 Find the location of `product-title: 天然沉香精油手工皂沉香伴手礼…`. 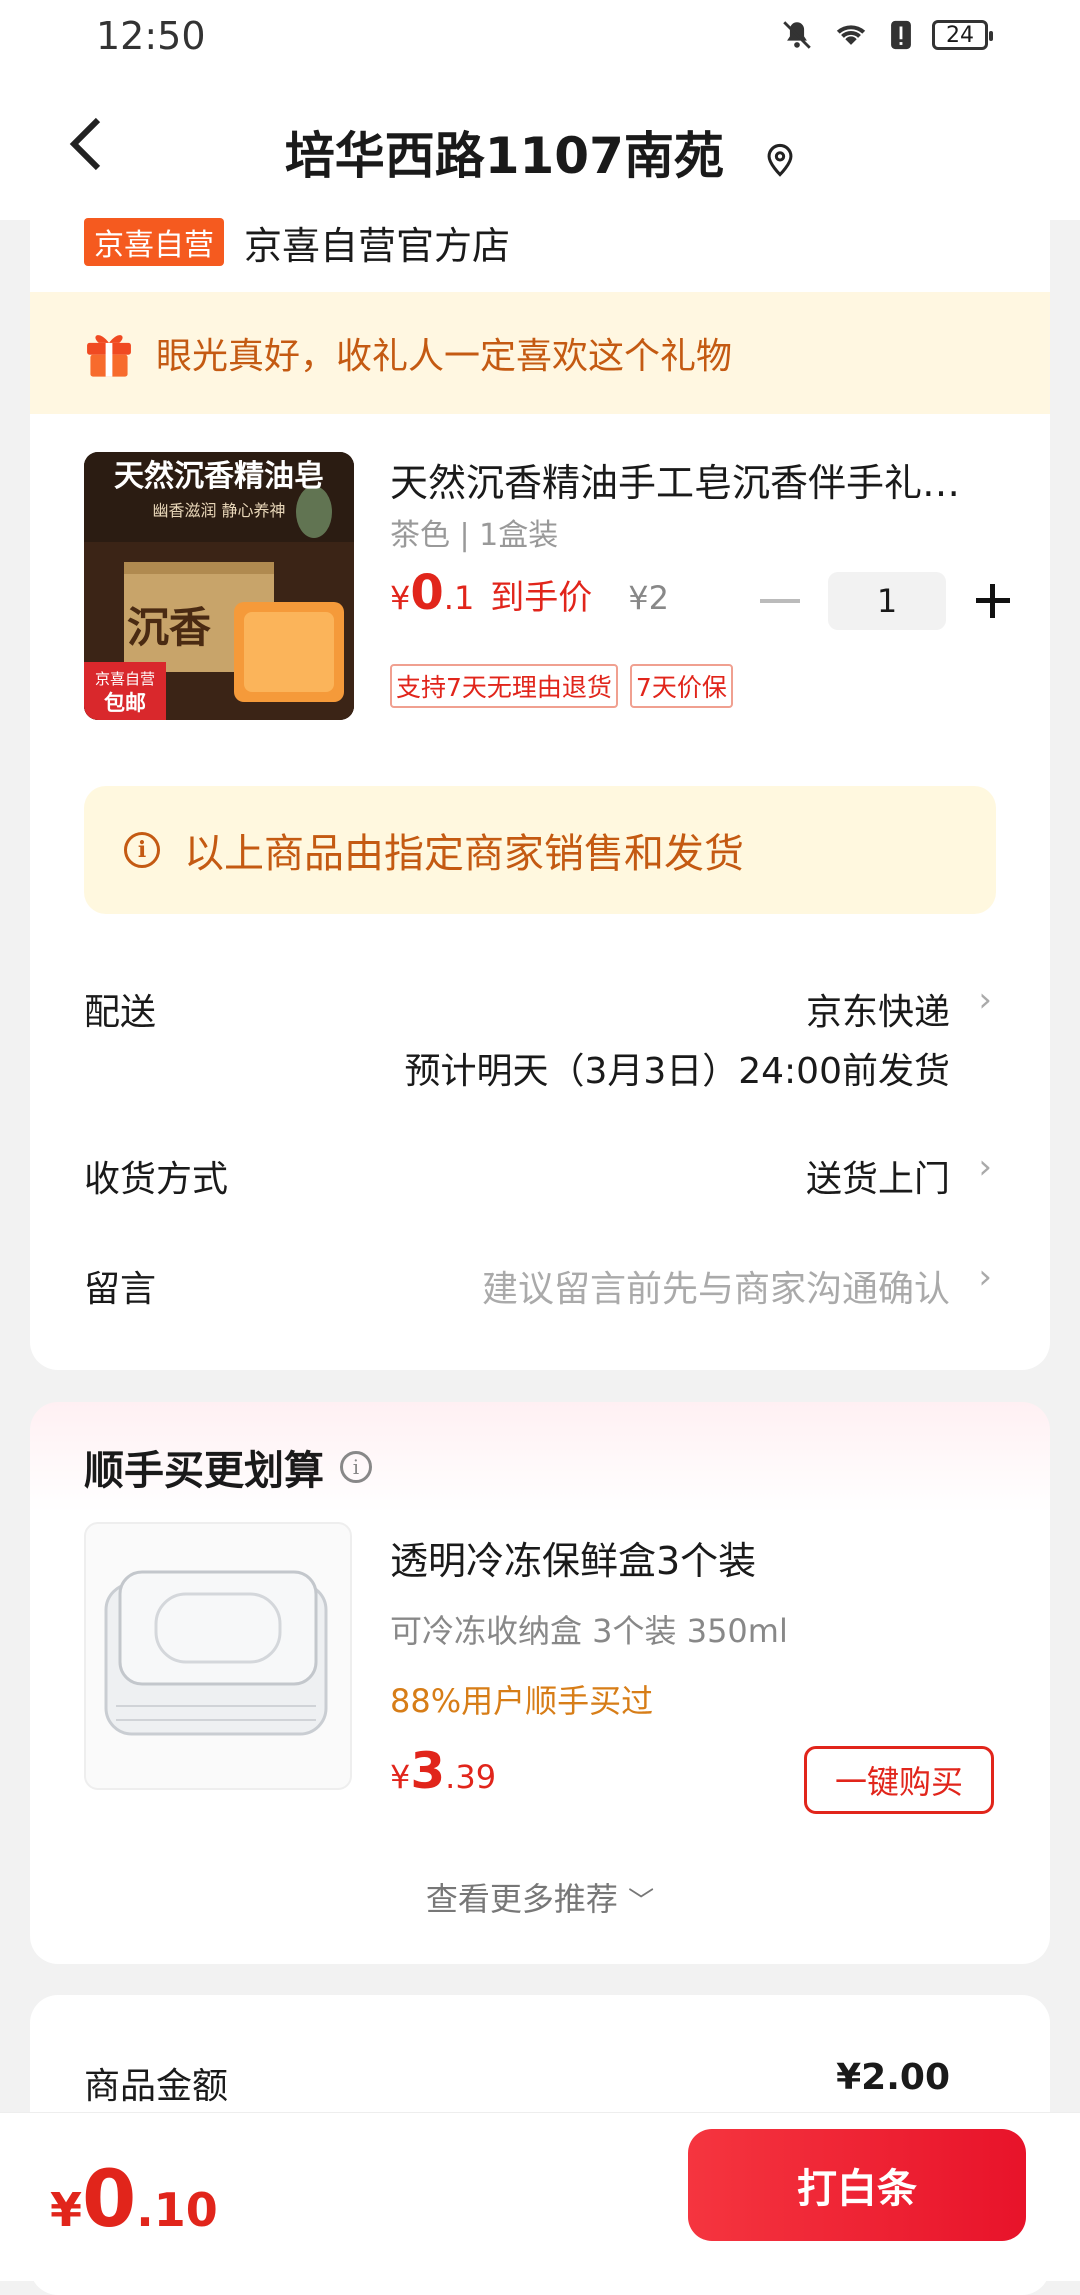

product-title: 天然沉香精油手工皂沉香伴手礼… is located at coordinates (695, 479).